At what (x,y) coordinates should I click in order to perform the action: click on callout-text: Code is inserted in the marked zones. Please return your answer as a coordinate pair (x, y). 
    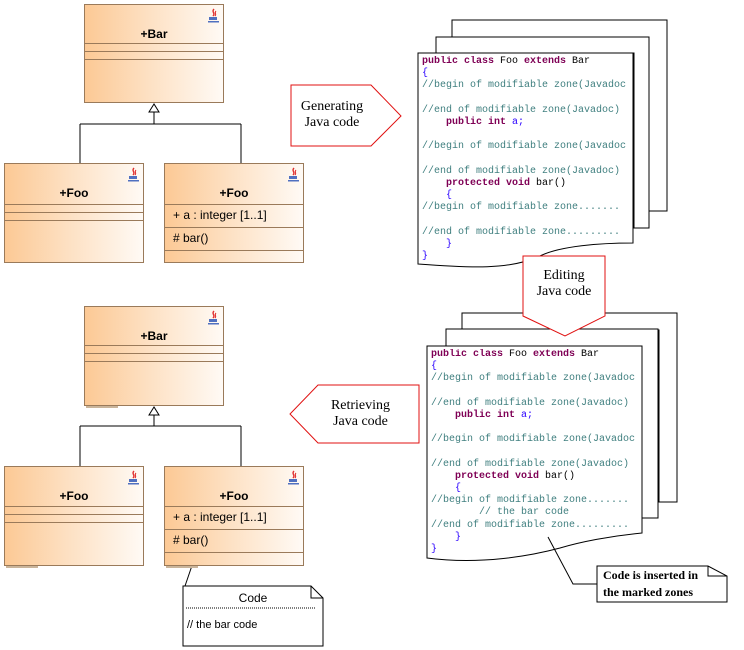
    Looking at the image, I should click on (650, 584).